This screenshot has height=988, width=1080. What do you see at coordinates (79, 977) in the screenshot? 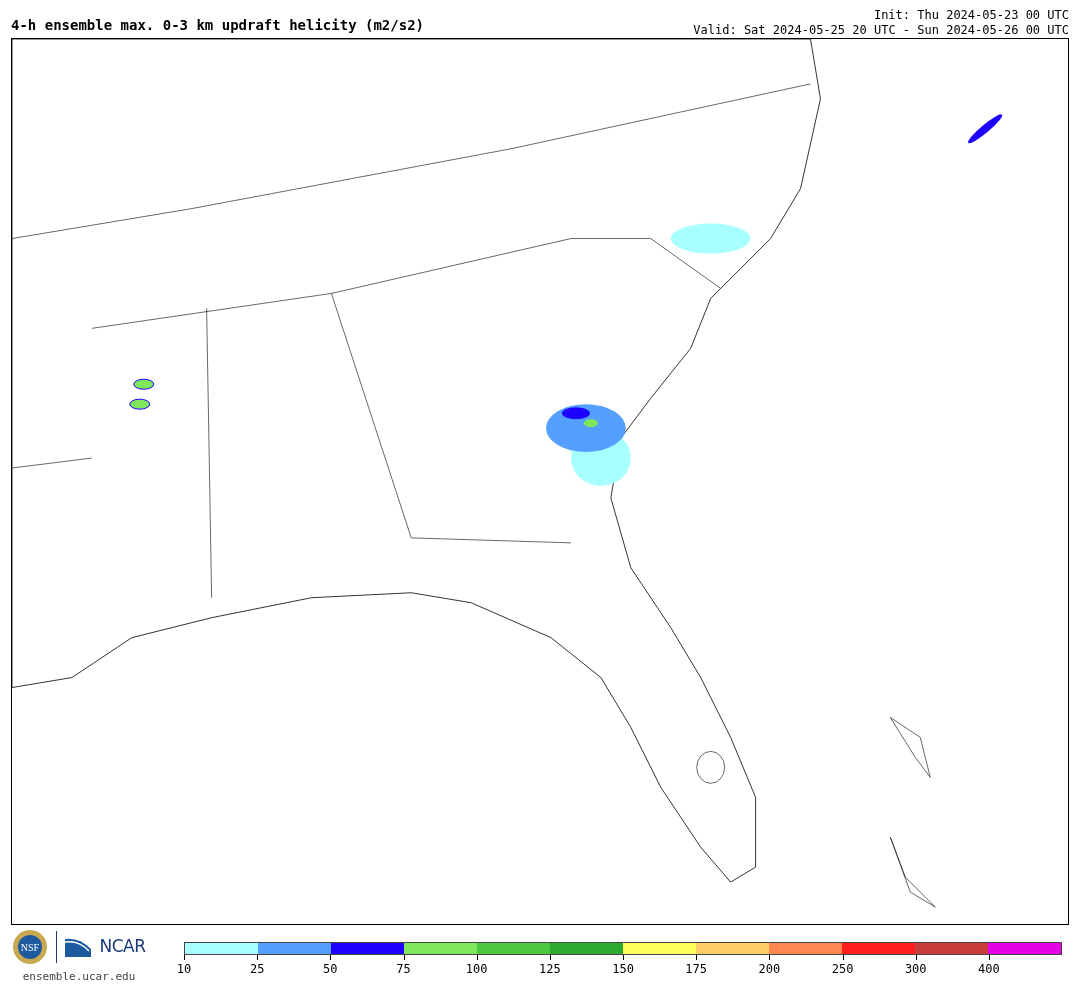
I see `site-url: ensemble.ucar.edu` at bounding box center [79, 977].